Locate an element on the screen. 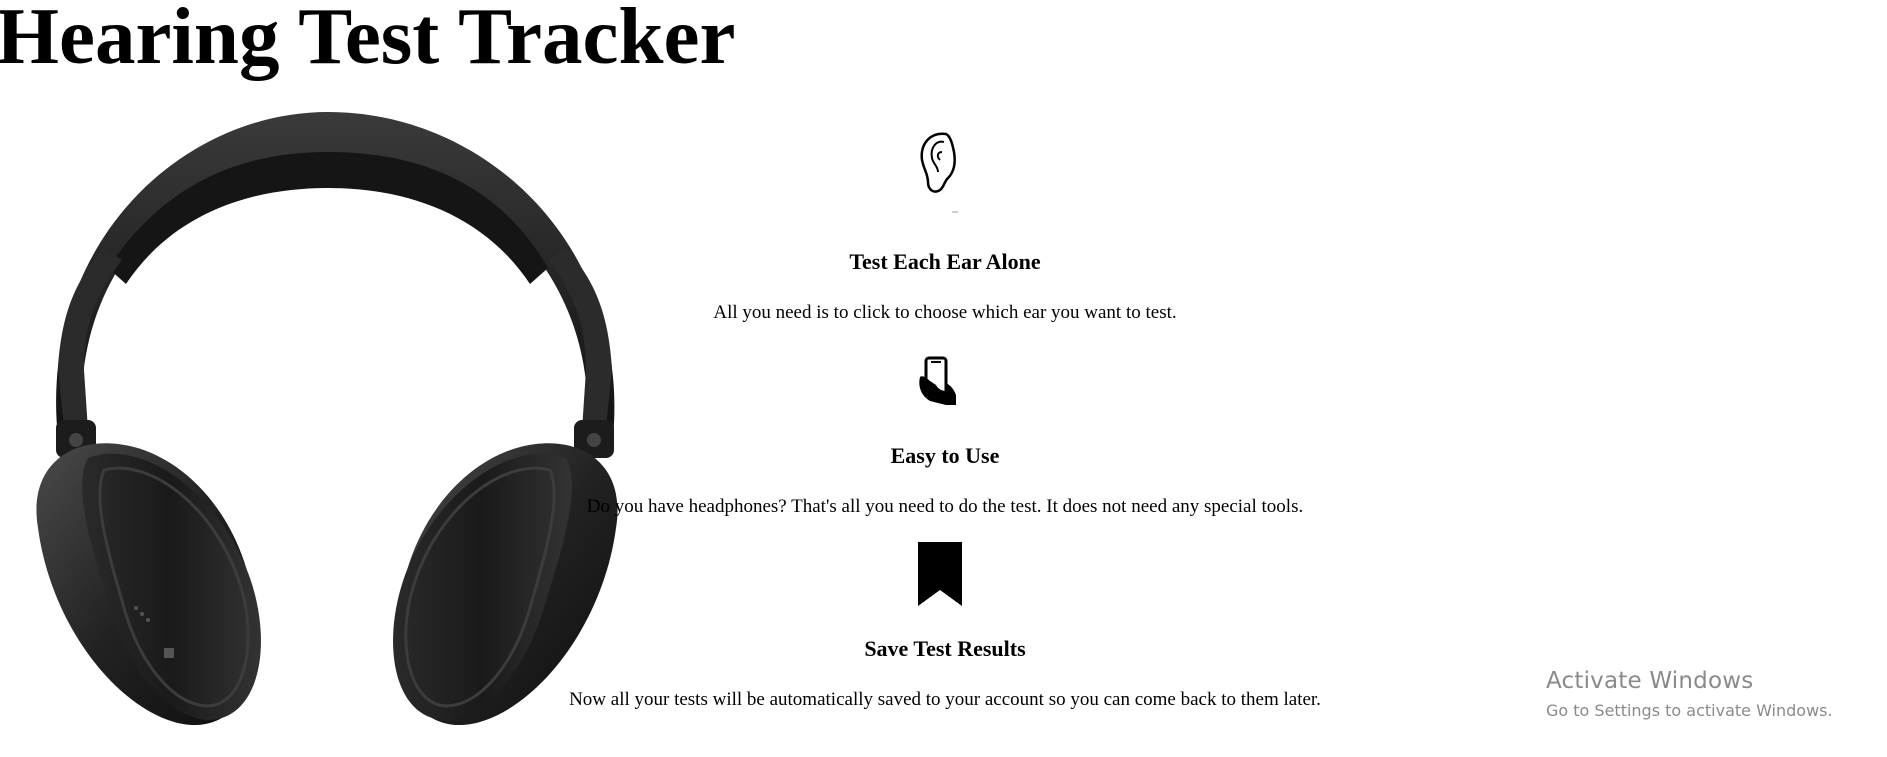 The width and height of the screenshot is (1887, 757). feature-heading-easy-to-use: Easy to Use is located at coordinates (945, 455).